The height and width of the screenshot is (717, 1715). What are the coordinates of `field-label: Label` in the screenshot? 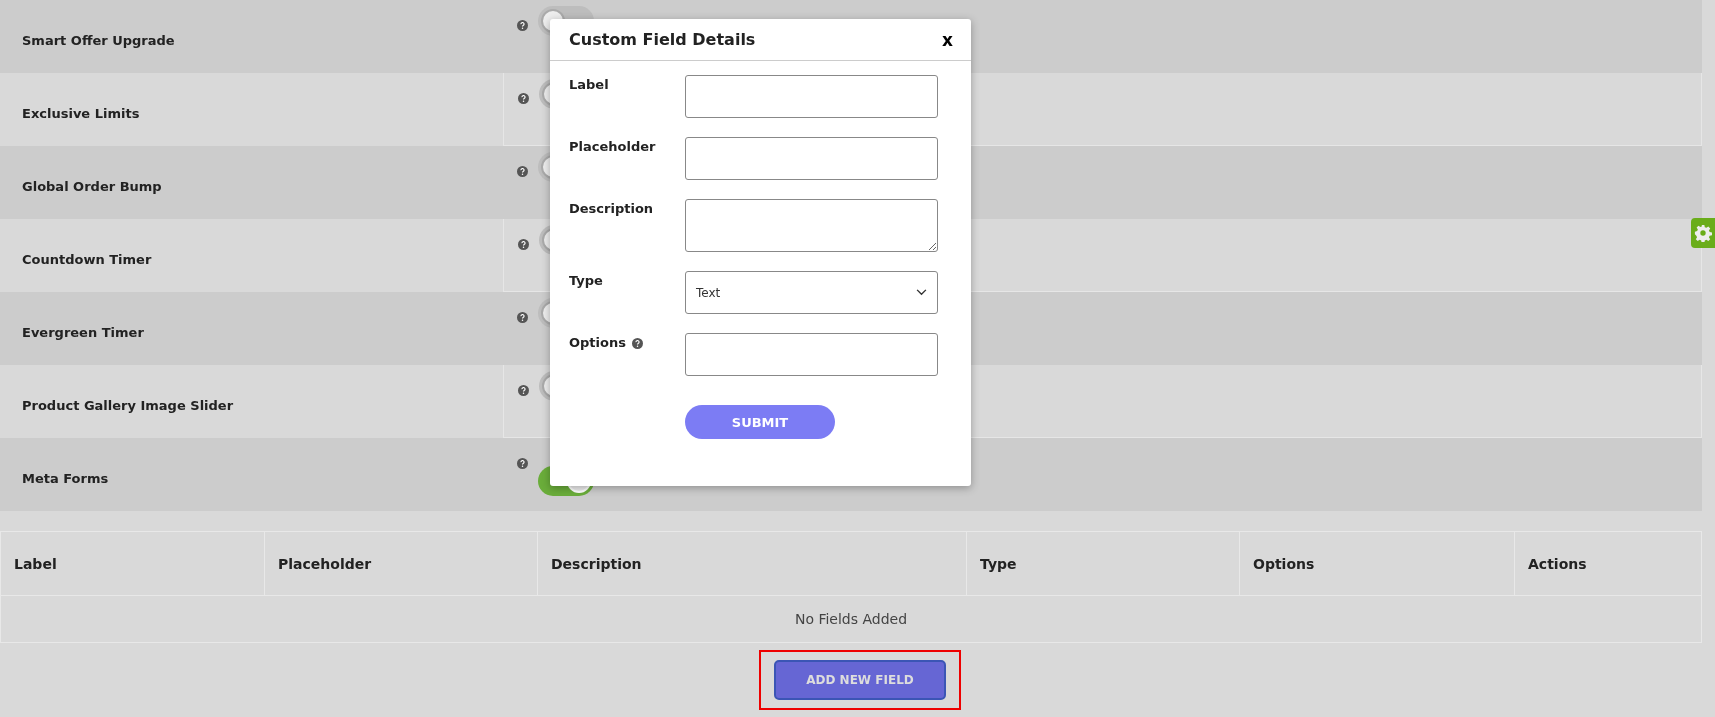 It's located at (589, 84).